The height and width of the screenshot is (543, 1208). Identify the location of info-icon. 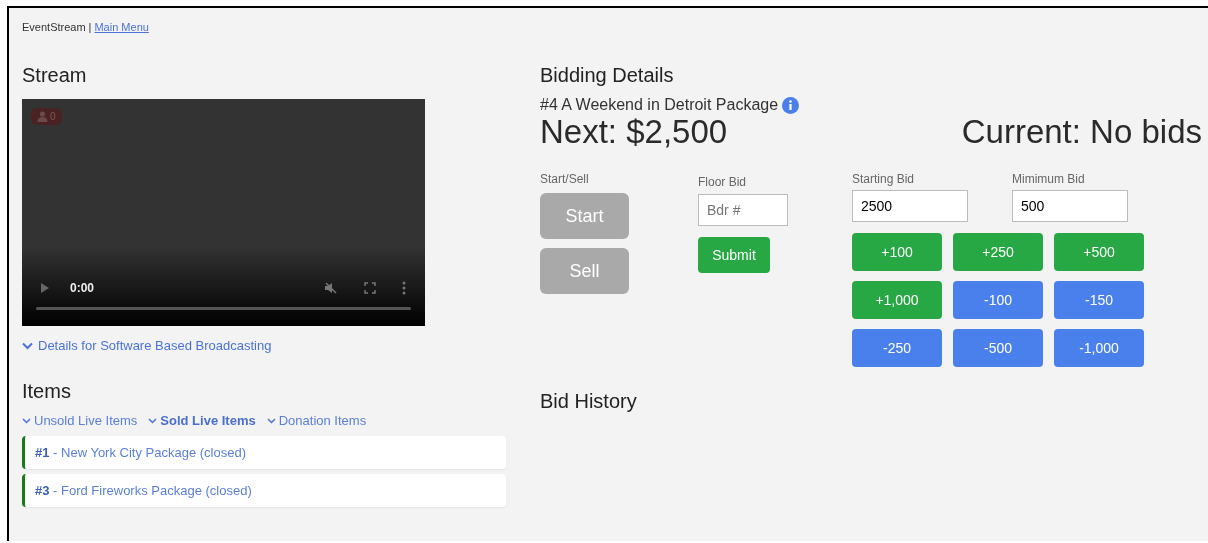
(791, 105).